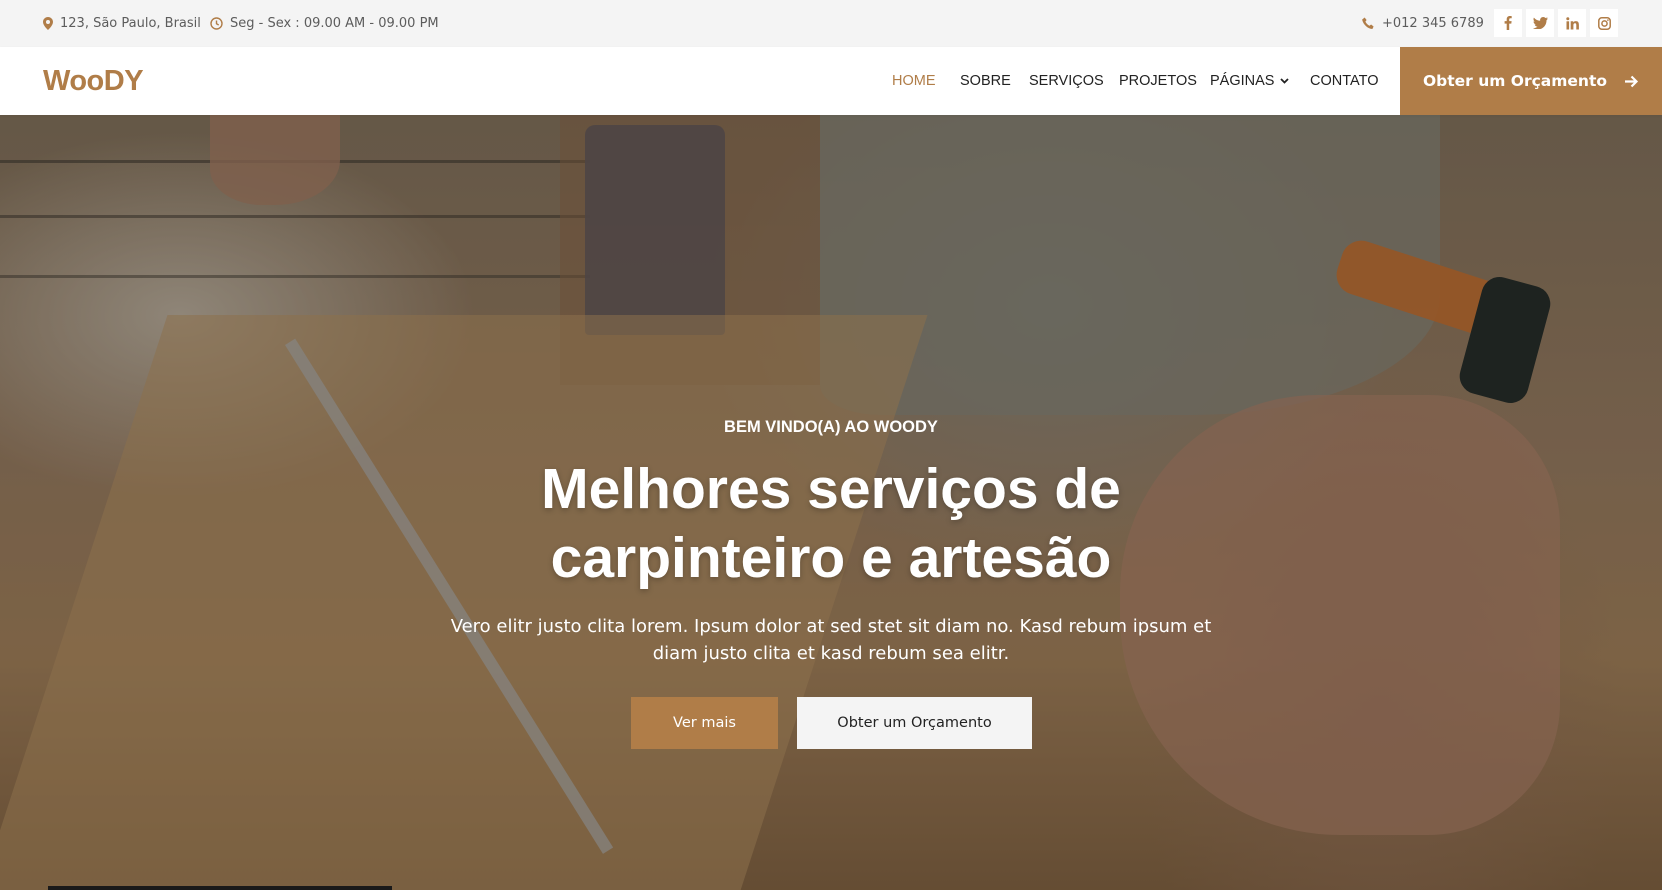 The width and height of the screenshot is (1662, 890). I want to click on nav-paginas-dropdown: PÁGINAS, so click(1250, 81).